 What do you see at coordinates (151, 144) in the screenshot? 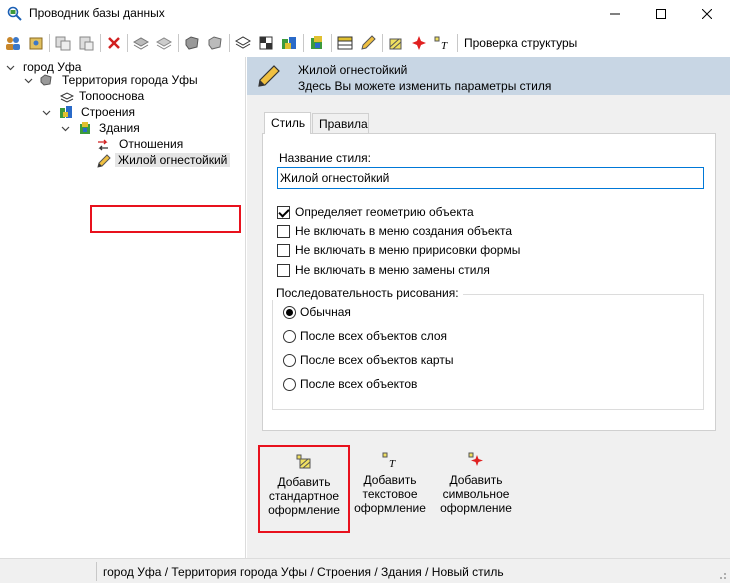
I see `tree-item-label: Отношения` at bounding box center [151, 144].